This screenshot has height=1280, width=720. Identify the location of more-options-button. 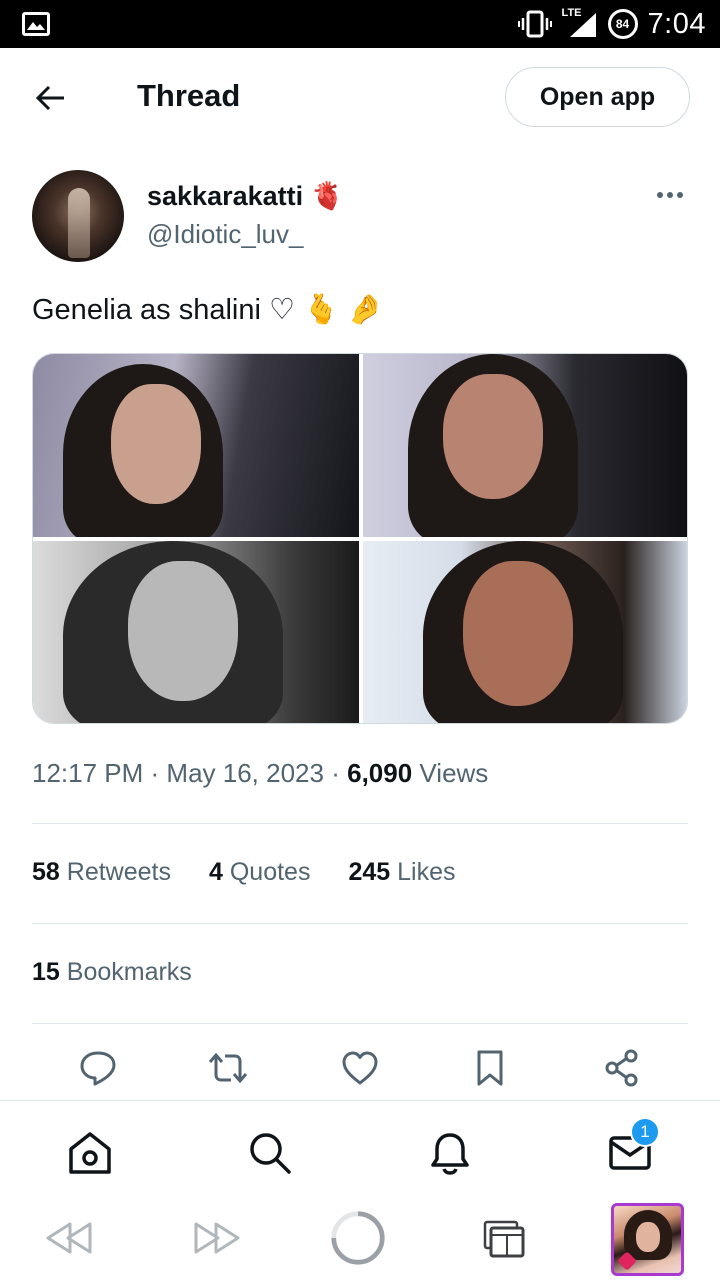
(670, 195).